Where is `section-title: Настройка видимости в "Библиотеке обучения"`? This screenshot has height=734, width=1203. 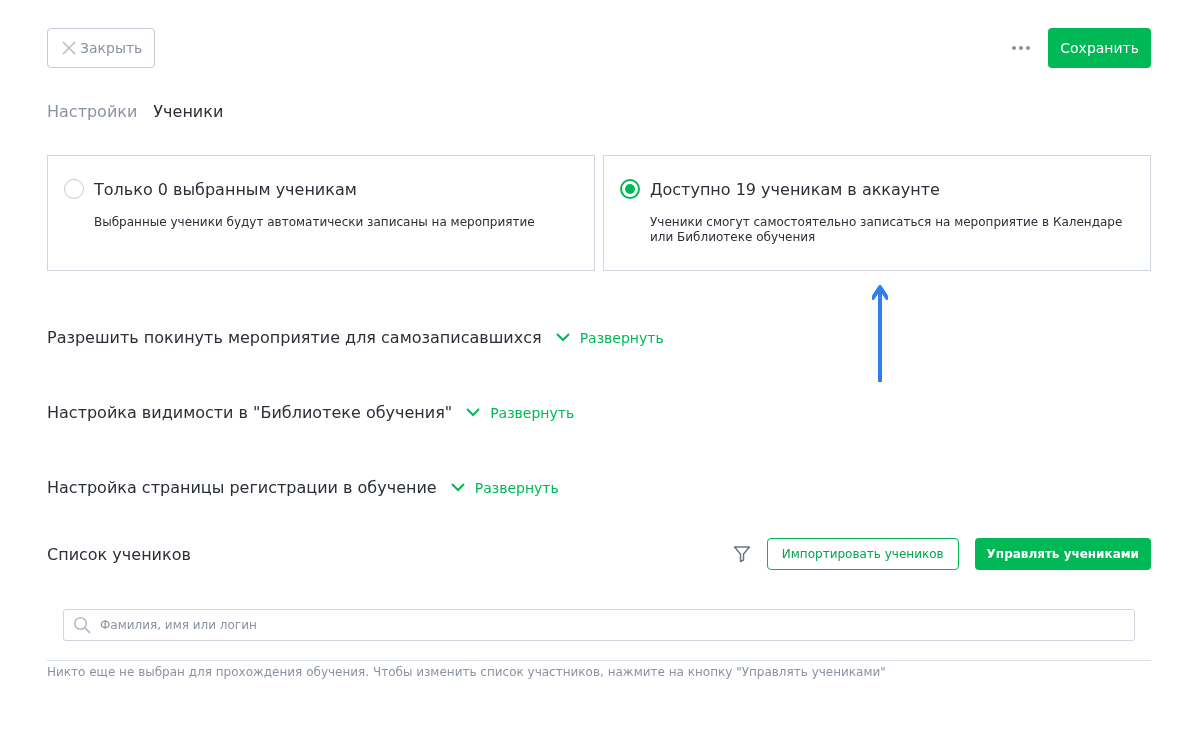 section-title: Настройка видимости в "Библиотеке обучения" is located at coordinates (250, 412).